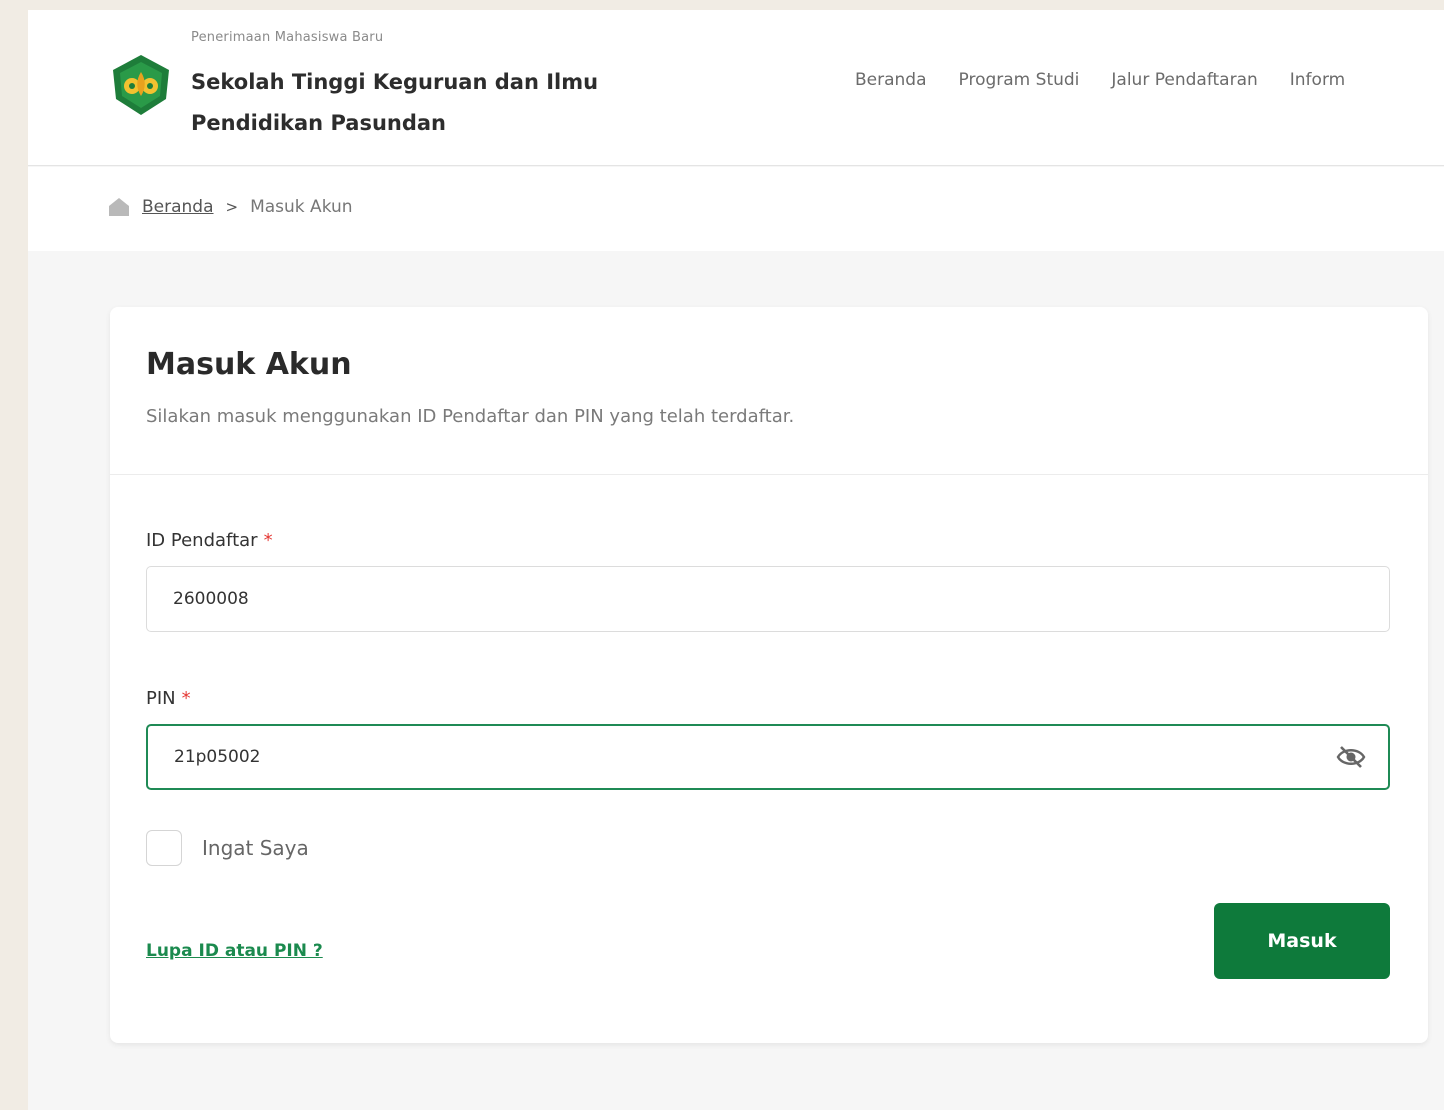  I want to click on nav-item-beranda: Beranda, so click(891, 80).